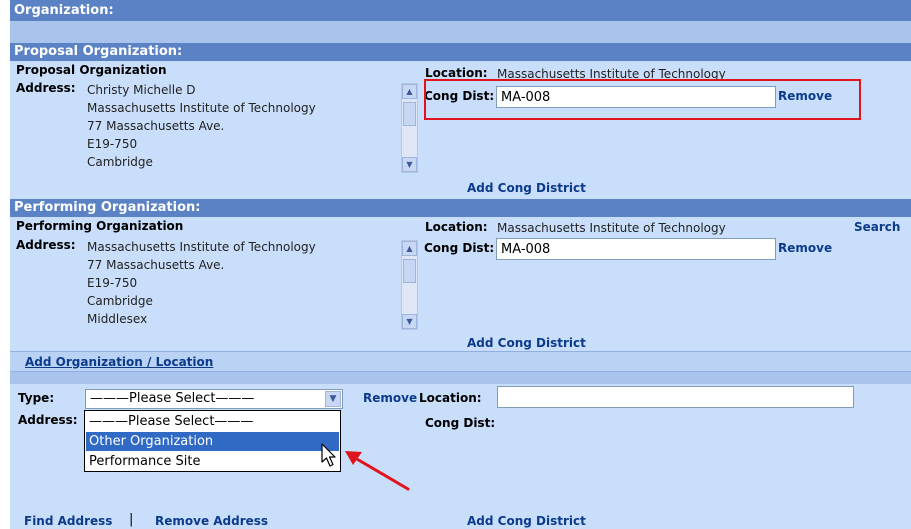  I want to click on dropdown-option-please-select: ———Please Select———, so click(212, 421).